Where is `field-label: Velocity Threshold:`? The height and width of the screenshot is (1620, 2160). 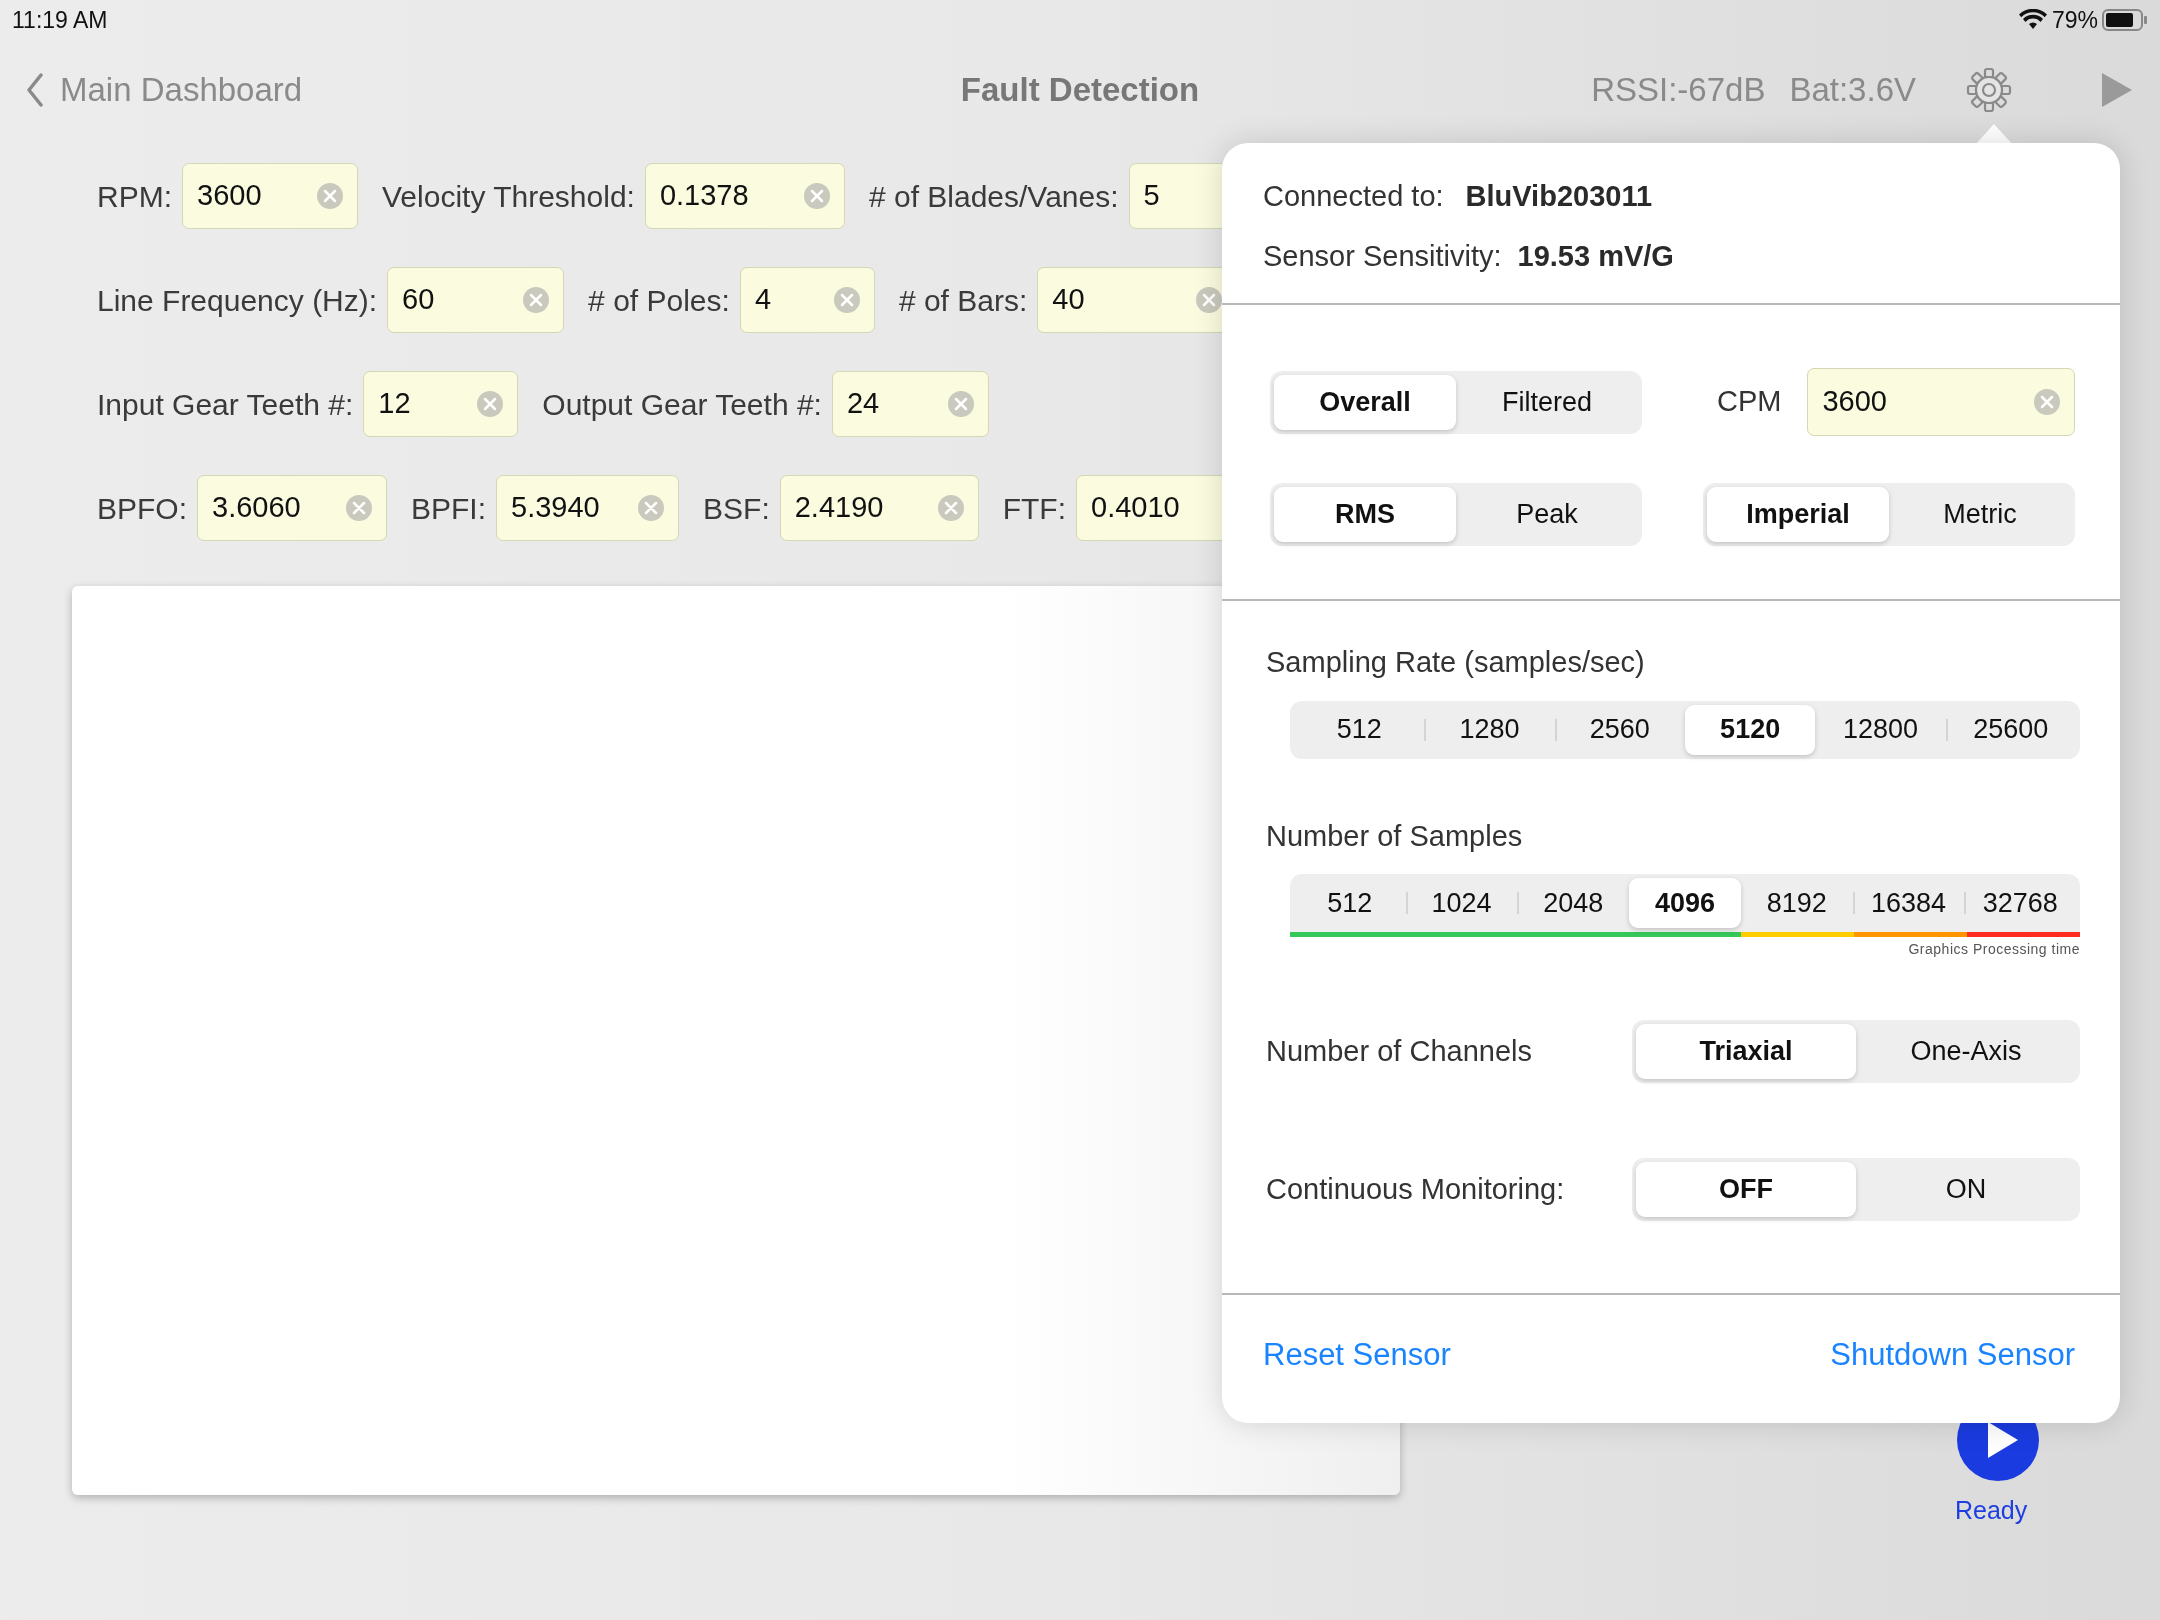 field-label: Velocity Threshold: is located at coordinates (508, 196).